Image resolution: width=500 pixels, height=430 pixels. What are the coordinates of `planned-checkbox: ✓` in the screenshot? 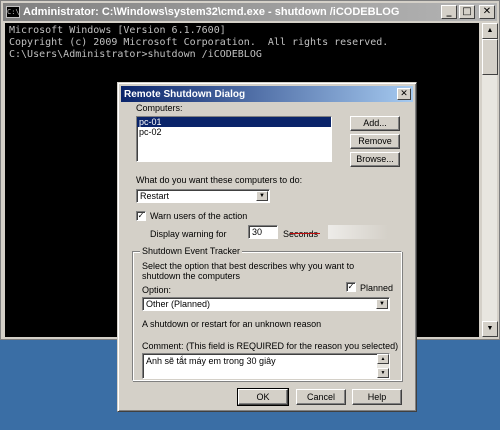 It's located at (351, 287).